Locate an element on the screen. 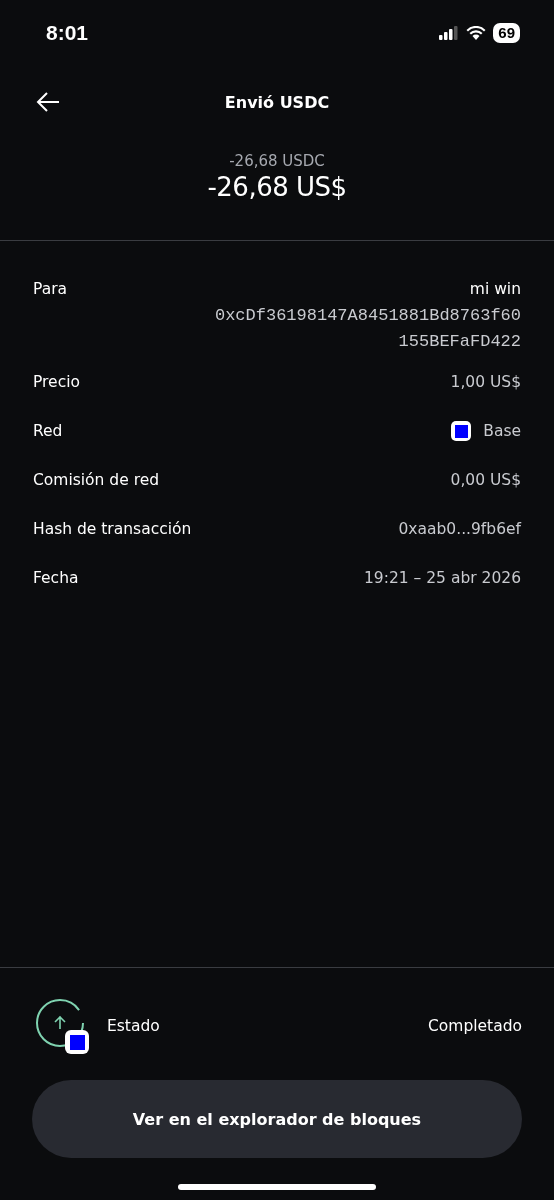 Image resolution: width=554 pixels, height=1200 pixels. battery-indicator: 69 is located at coordinates (506, 33).